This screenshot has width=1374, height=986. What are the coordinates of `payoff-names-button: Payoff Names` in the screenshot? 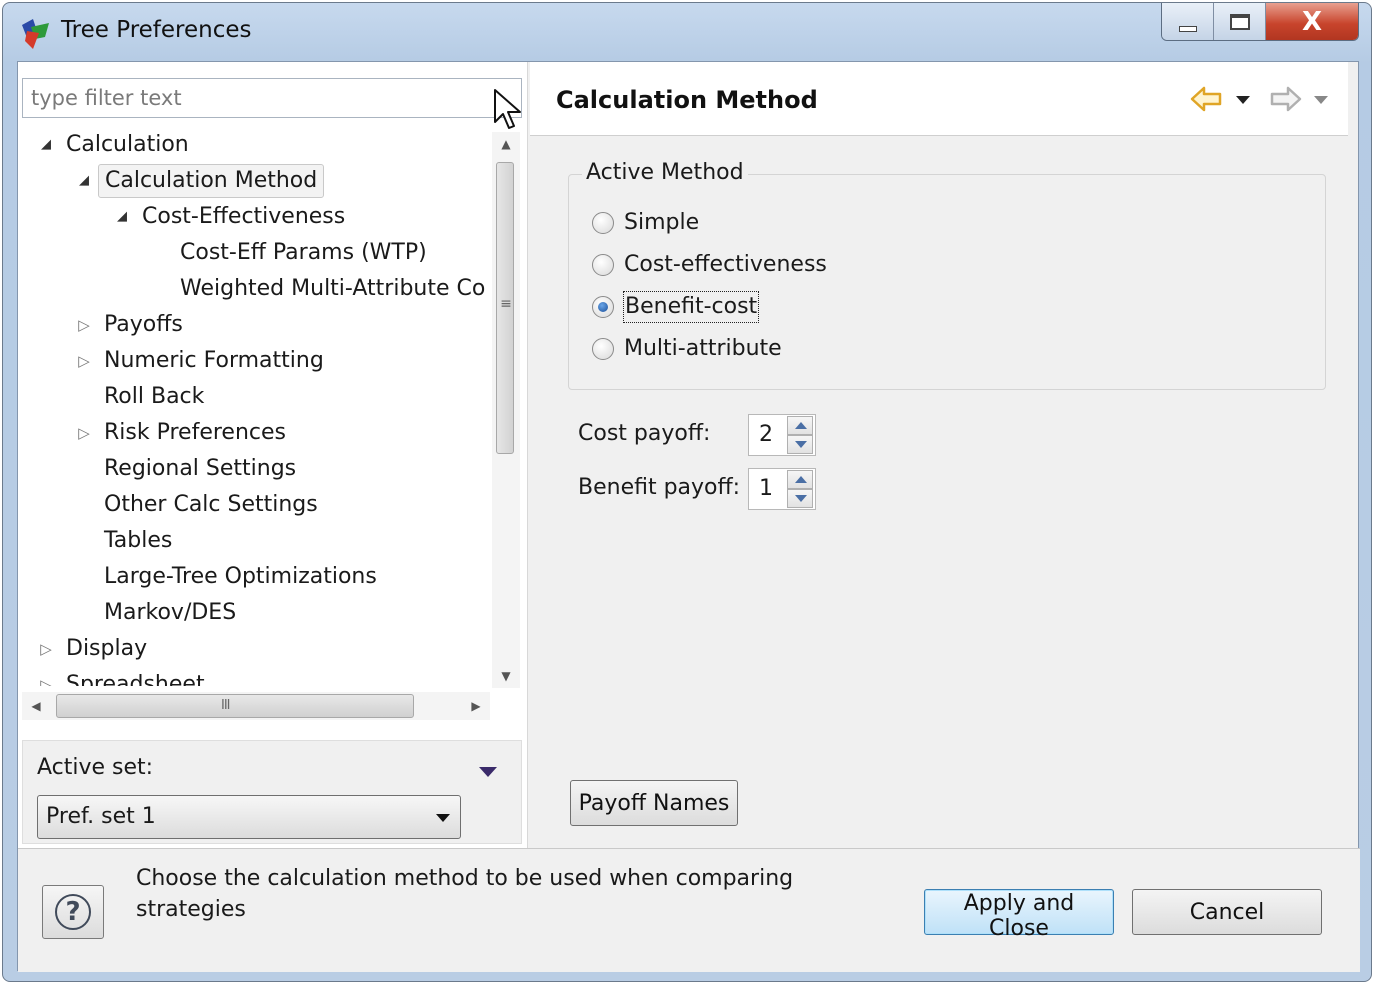 It's located at (654, 803).